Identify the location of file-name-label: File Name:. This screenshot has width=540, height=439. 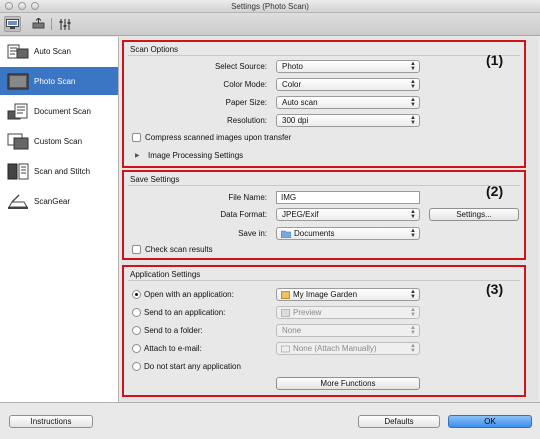
(247, 197).